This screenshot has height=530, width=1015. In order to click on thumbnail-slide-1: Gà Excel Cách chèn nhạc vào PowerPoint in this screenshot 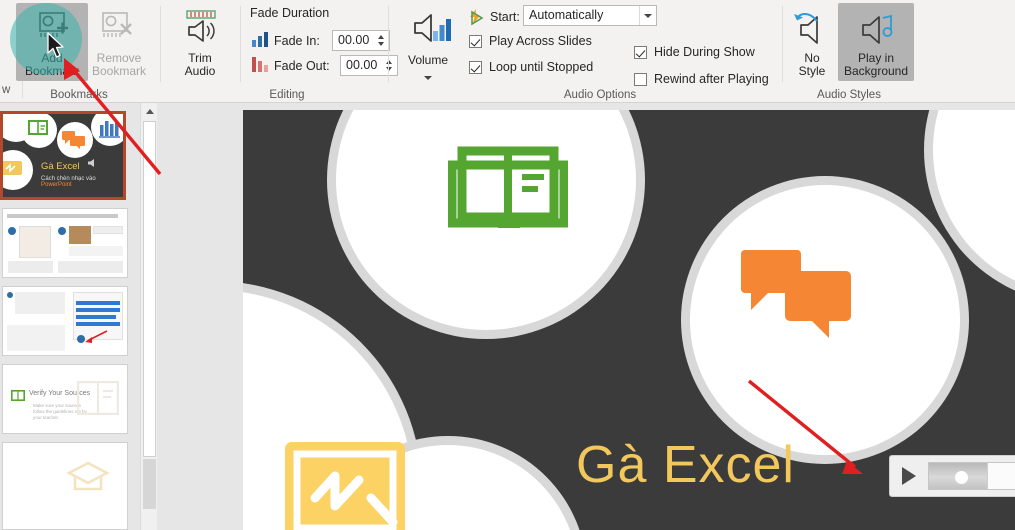, I will do `click(63, 155)`.